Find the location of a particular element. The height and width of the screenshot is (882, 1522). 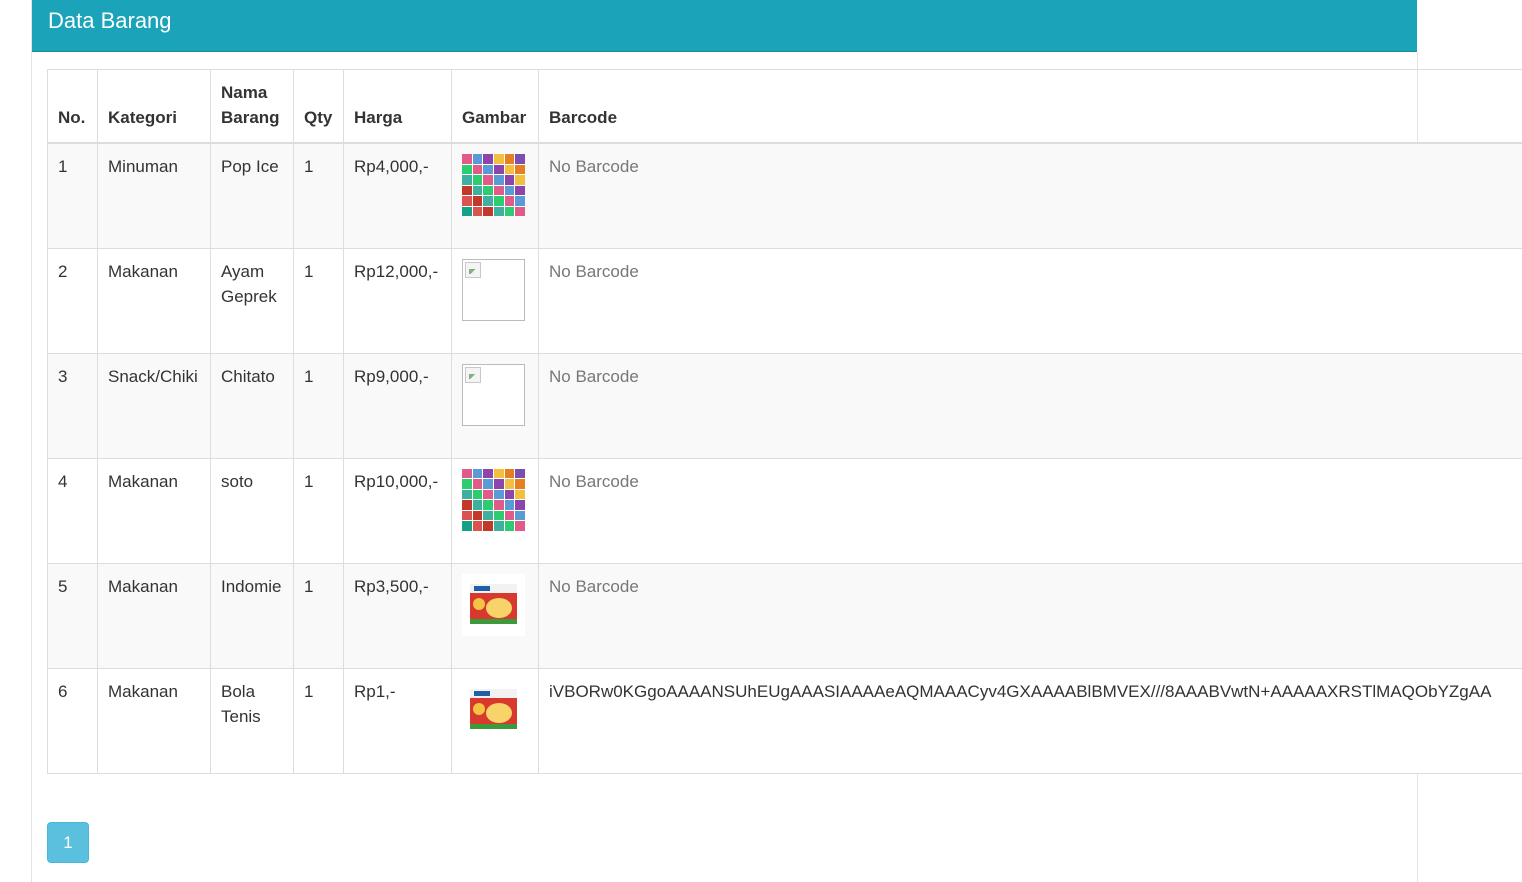

pagination: 1 is located at coordinates (68, 842).